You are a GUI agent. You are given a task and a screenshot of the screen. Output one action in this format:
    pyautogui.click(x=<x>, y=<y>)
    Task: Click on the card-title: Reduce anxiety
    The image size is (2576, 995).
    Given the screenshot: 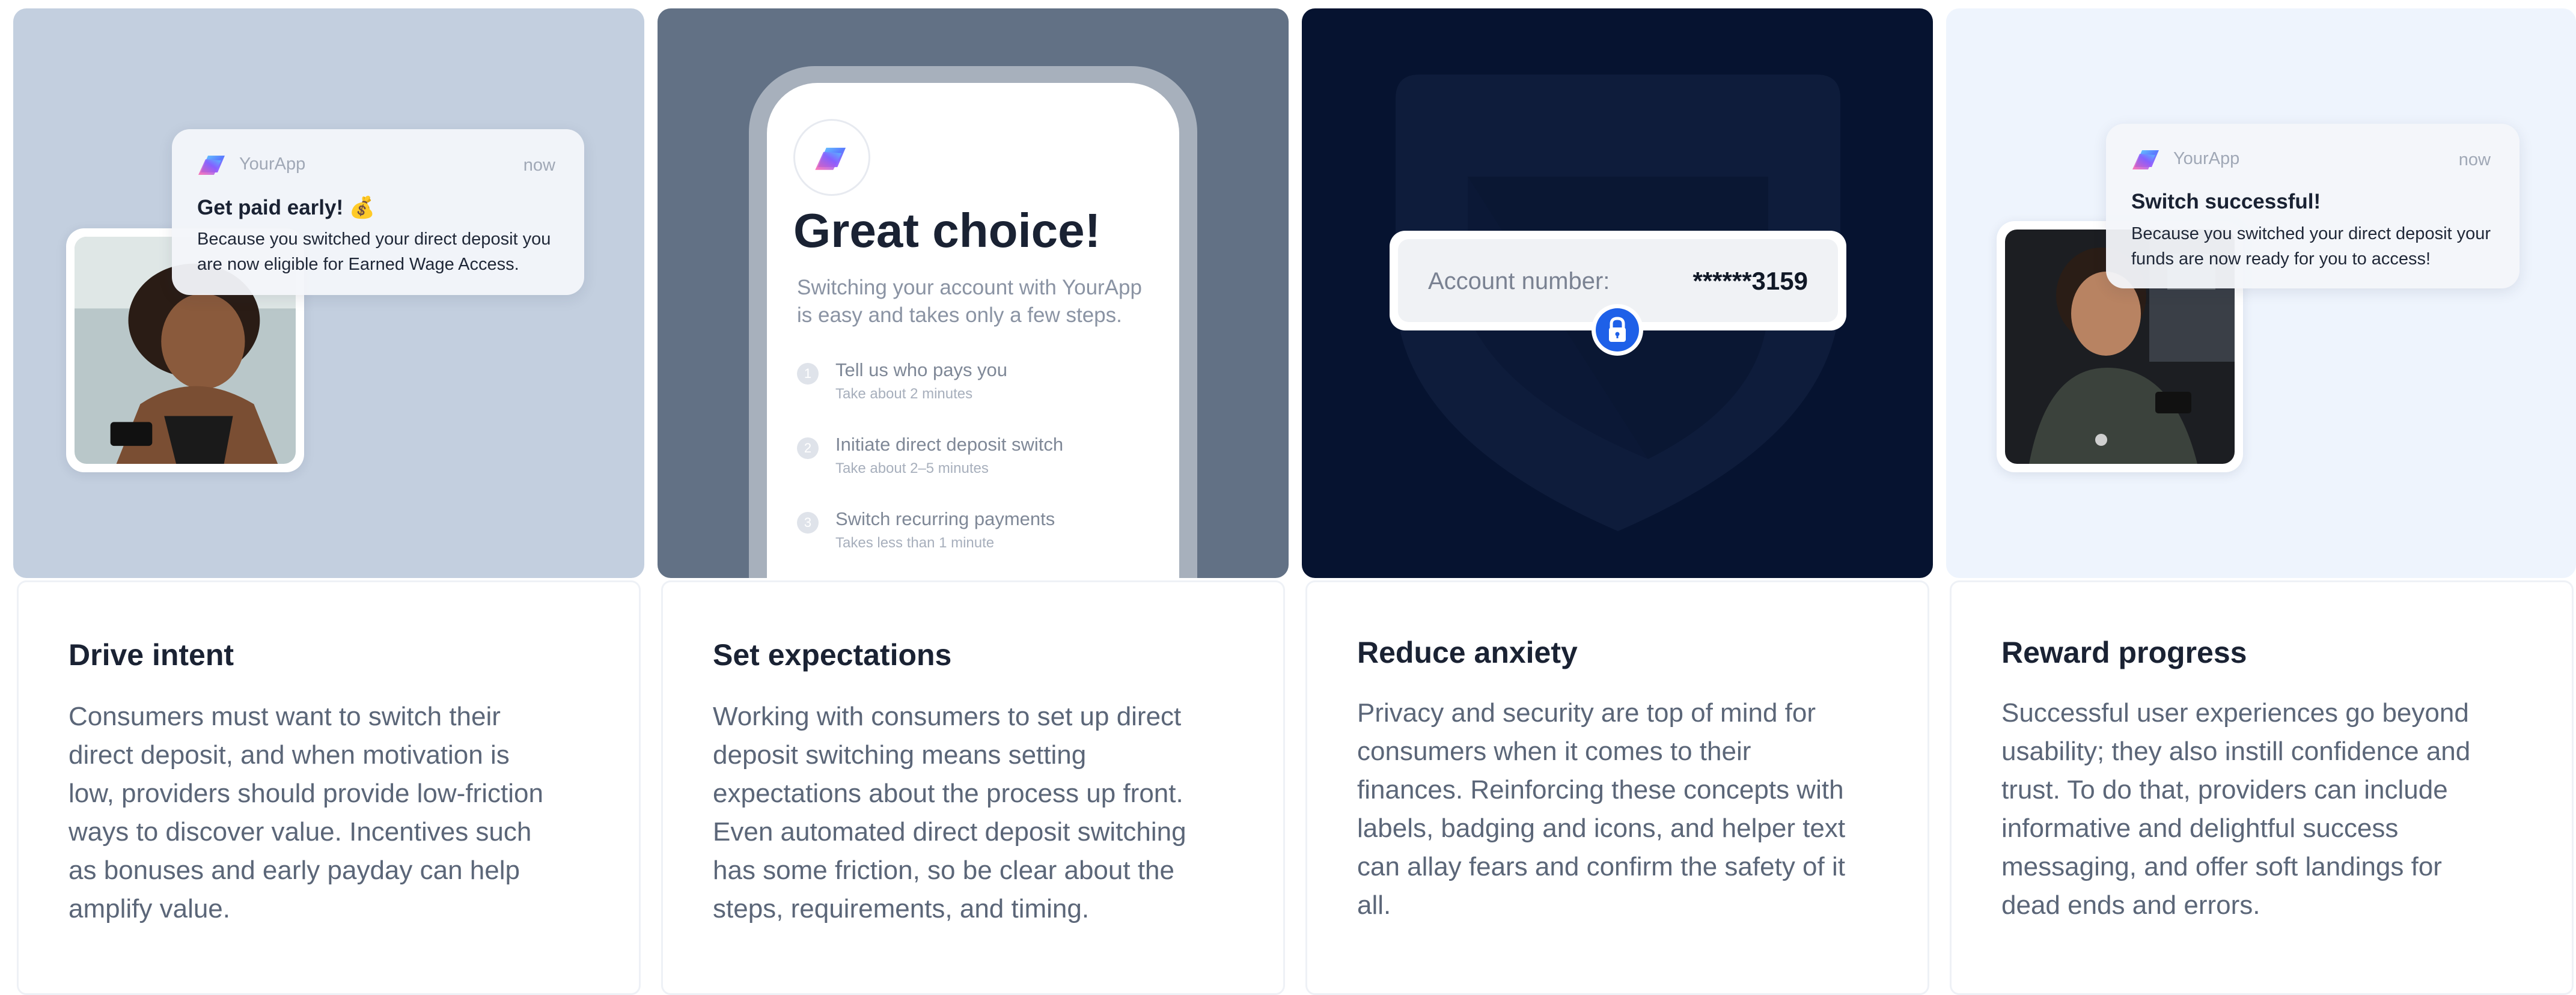 What is the action you would take?
    pyautogui.click(x=1467, y=652)
    